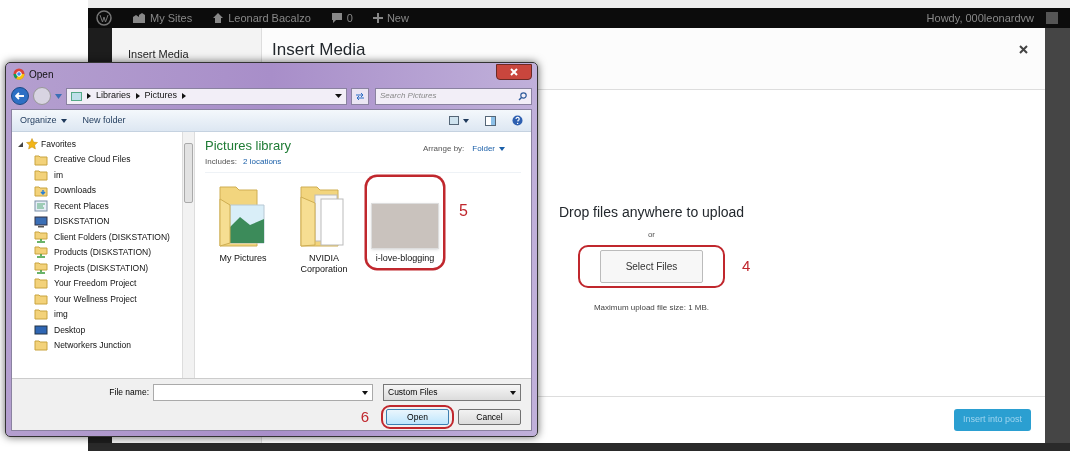 This screenshot has height=451, width=1070. I want to click on nav-item: Desktop, so click(100, 330).